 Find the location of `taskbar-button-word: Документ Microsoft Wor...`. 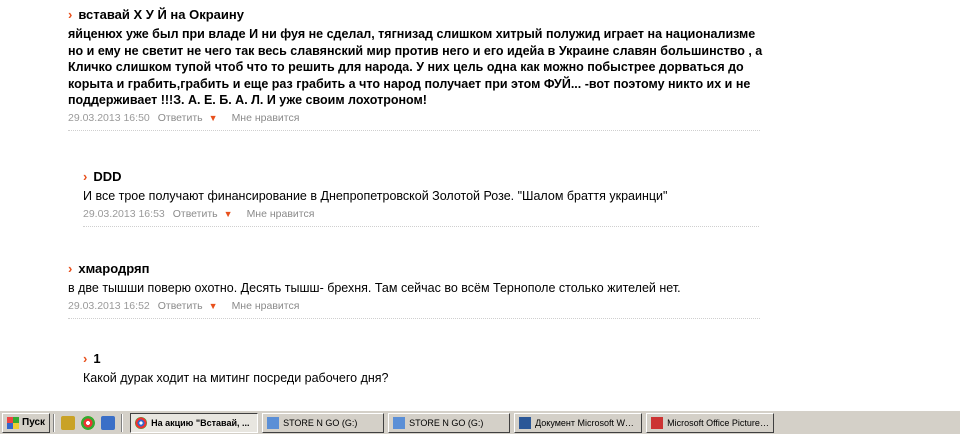

taskbar-button-word: Документ Microsoft Wor... is located at coordinates (578, 422).